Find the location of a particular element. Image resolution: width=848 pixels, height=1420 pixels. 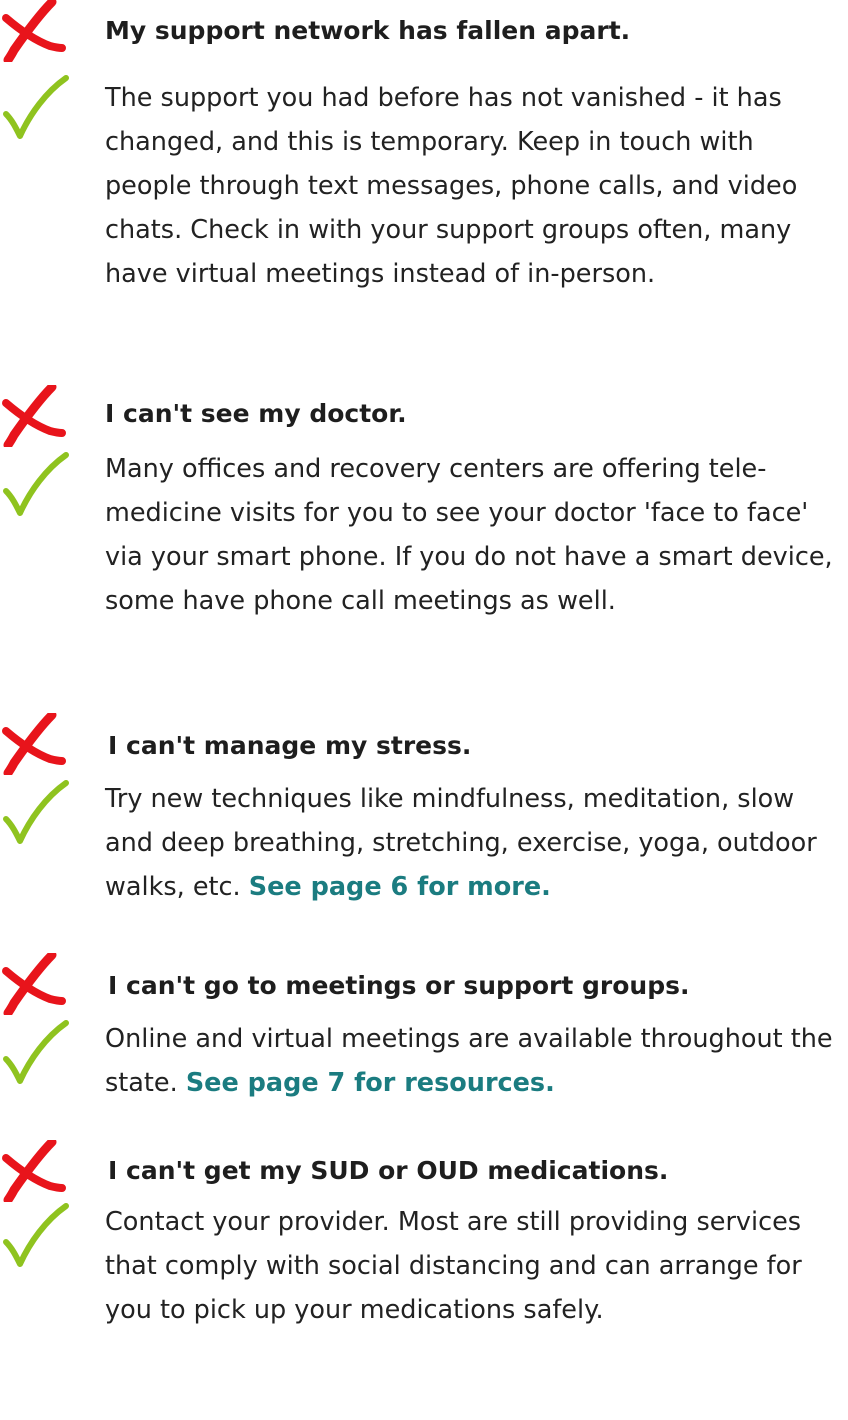

myth-statement: My support network has fallen apart. is located at coordinates (368, 30).